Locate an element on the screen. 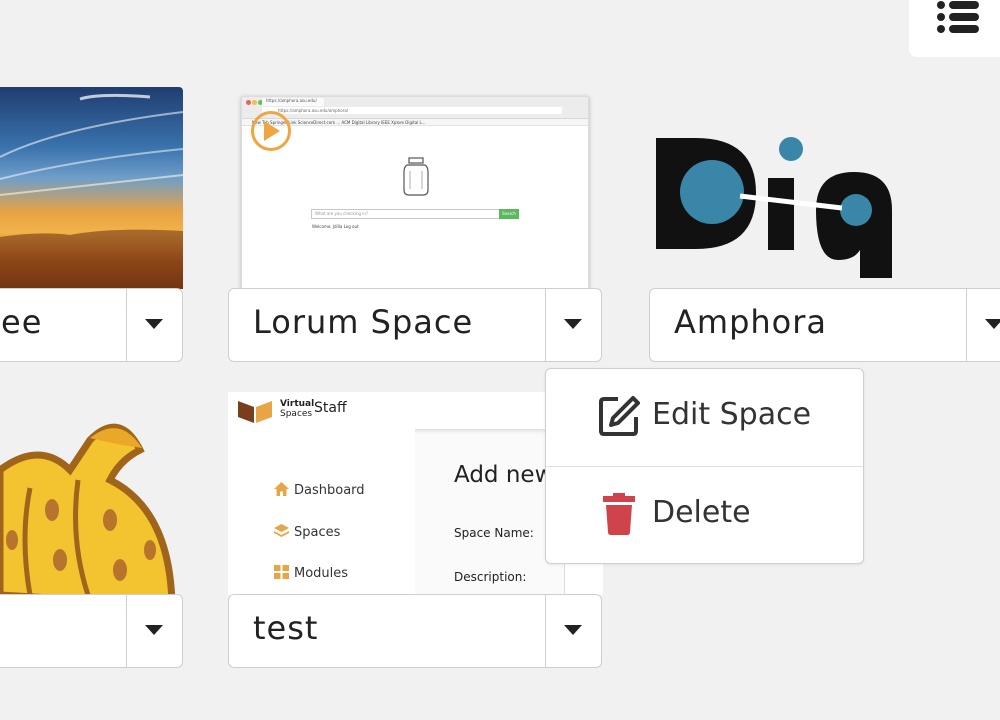 The height and width of the screenshot is (720, 1000). browser-search-input: What are you checking in? is located at coordinates (406, 214).